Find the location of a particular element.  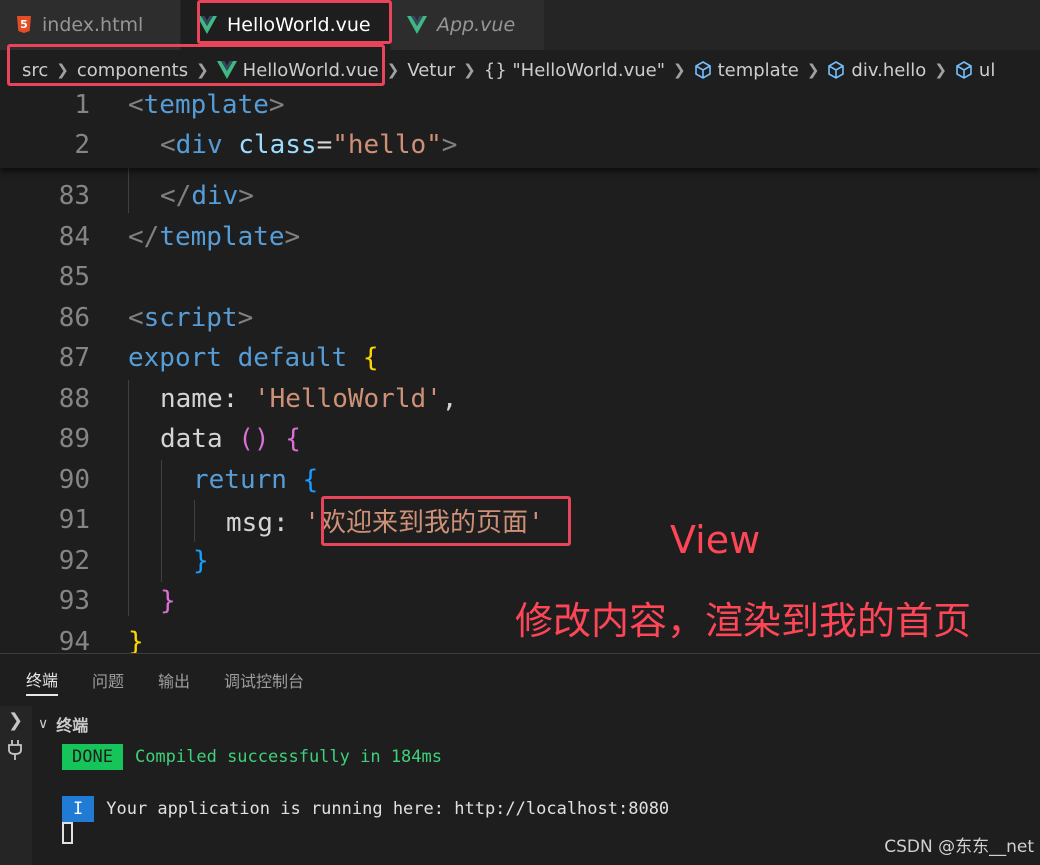

info-badge: I is located at coordinates (78, 809).